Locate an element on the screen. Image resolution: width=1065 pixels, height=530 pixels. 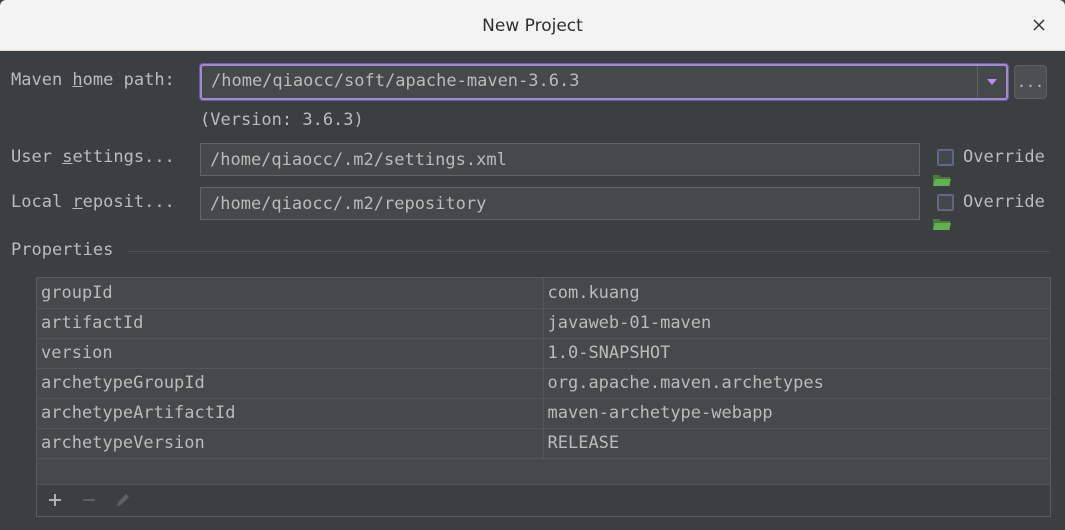
property-value: 1.0-SNAPSHOT is located at coordinates (796, 353).